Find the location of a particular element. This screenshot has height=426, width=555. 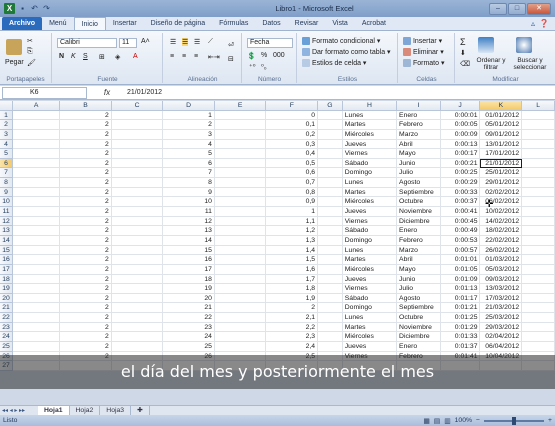

page-break-icon: ▥ is located at coordinates (447, 421).